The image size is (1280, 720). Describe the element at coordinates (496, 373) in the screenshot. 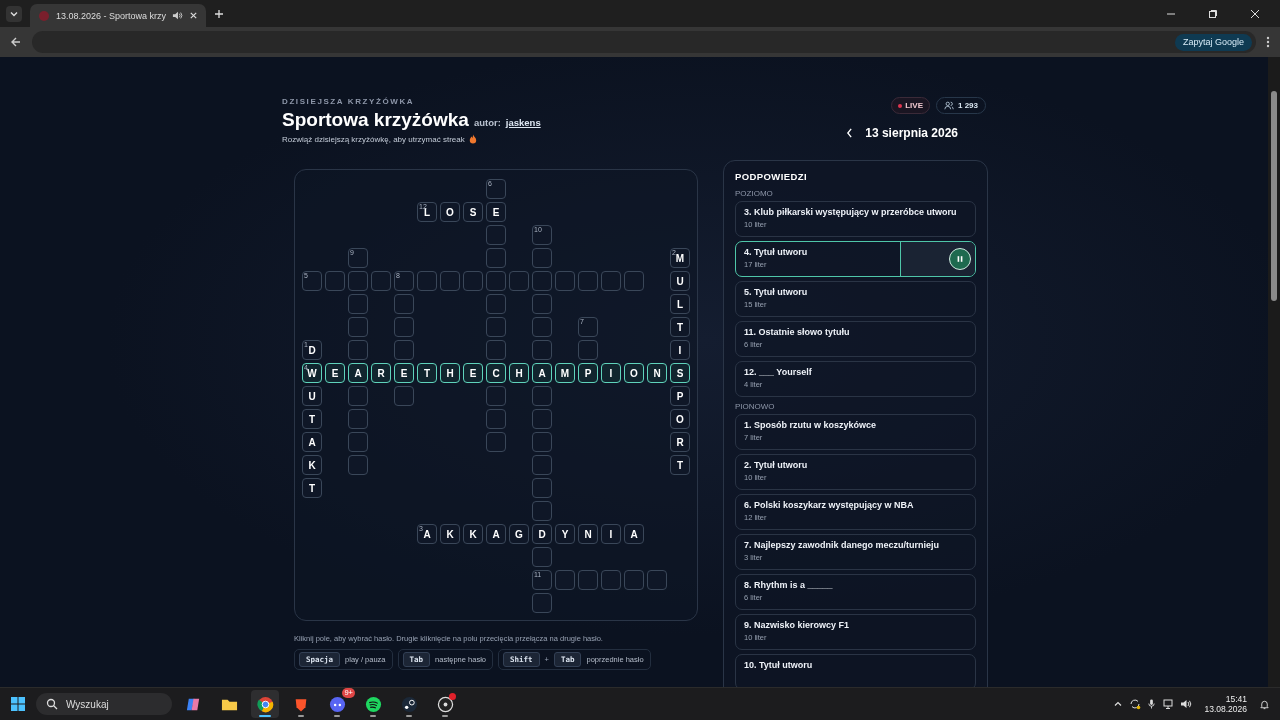

I see `crossword-cell: C` at that location.